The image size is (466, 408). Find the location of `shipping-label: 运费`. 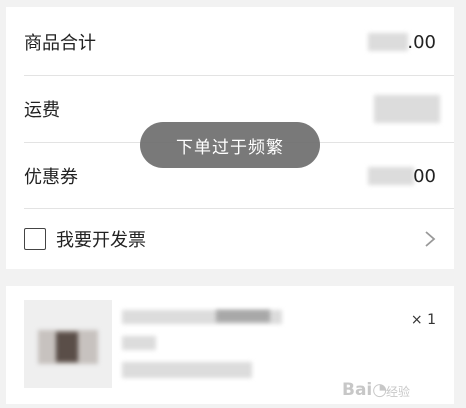

shipping-label: 运费 is located at coordinates (42, 110).